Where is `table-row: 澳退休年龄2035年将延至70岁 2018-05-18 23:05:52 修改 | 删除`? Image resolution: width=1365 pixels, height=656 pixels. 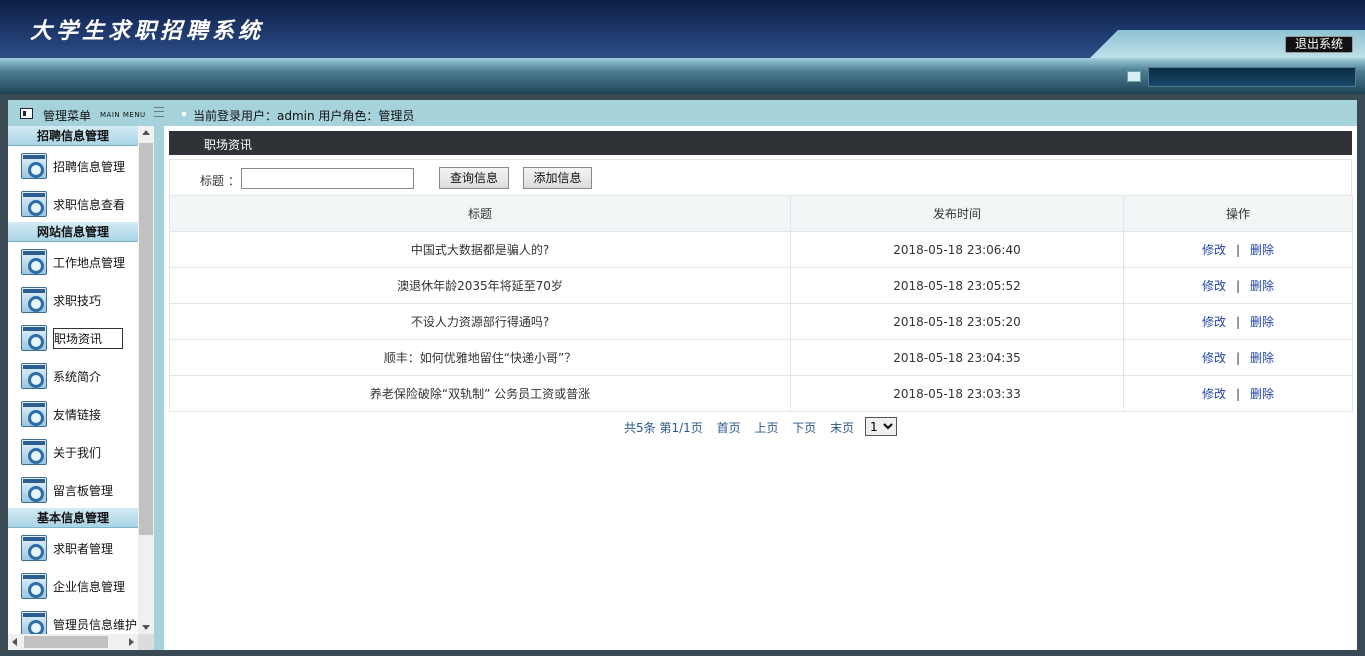
table-row: 澳退休年龄2035年将延至70岁 2018-05-18 23:05:52 修改 | 删除 is located at coordinates (761, 285).